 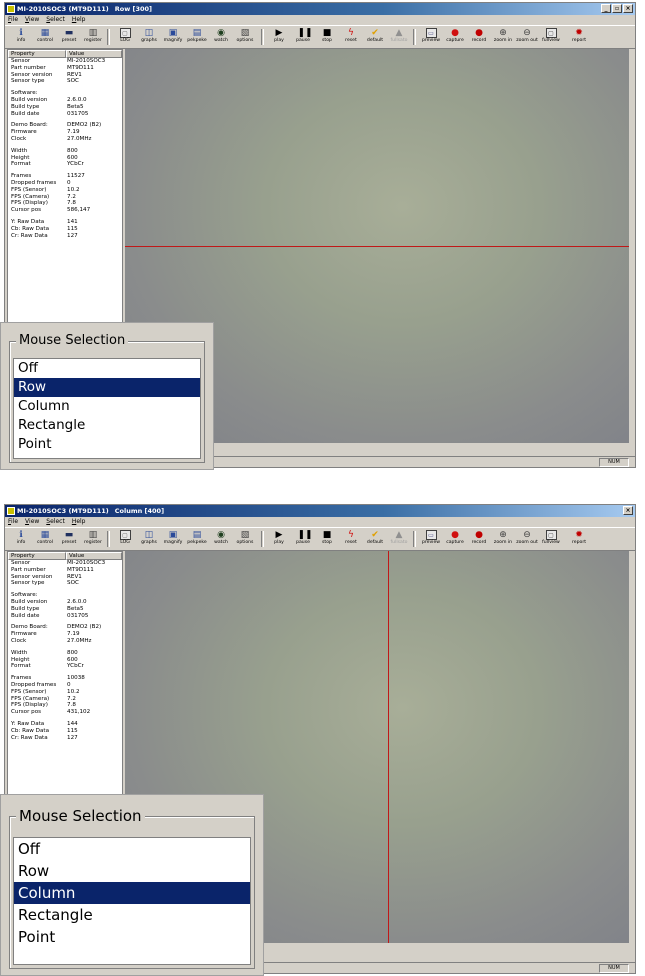 What do you see at coordinates (527, 542) in the screenshot?
I see `toolbar-button-label: zoom out` at bounding box center [527, 542].